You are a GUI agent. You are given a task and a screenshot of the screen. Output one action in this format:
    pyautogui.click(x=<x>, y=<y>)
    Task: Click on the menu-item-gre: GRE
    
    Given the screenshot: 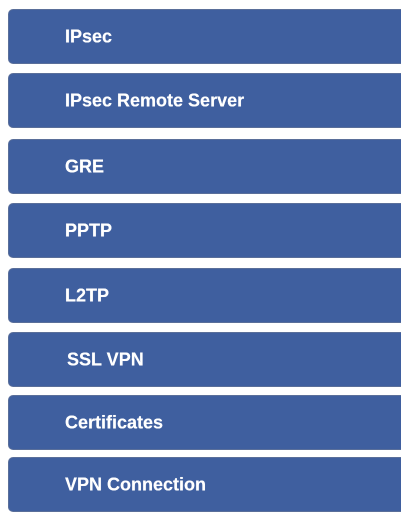 What is the action you would take?
    pyautogui.click(x=204, y=166)
    